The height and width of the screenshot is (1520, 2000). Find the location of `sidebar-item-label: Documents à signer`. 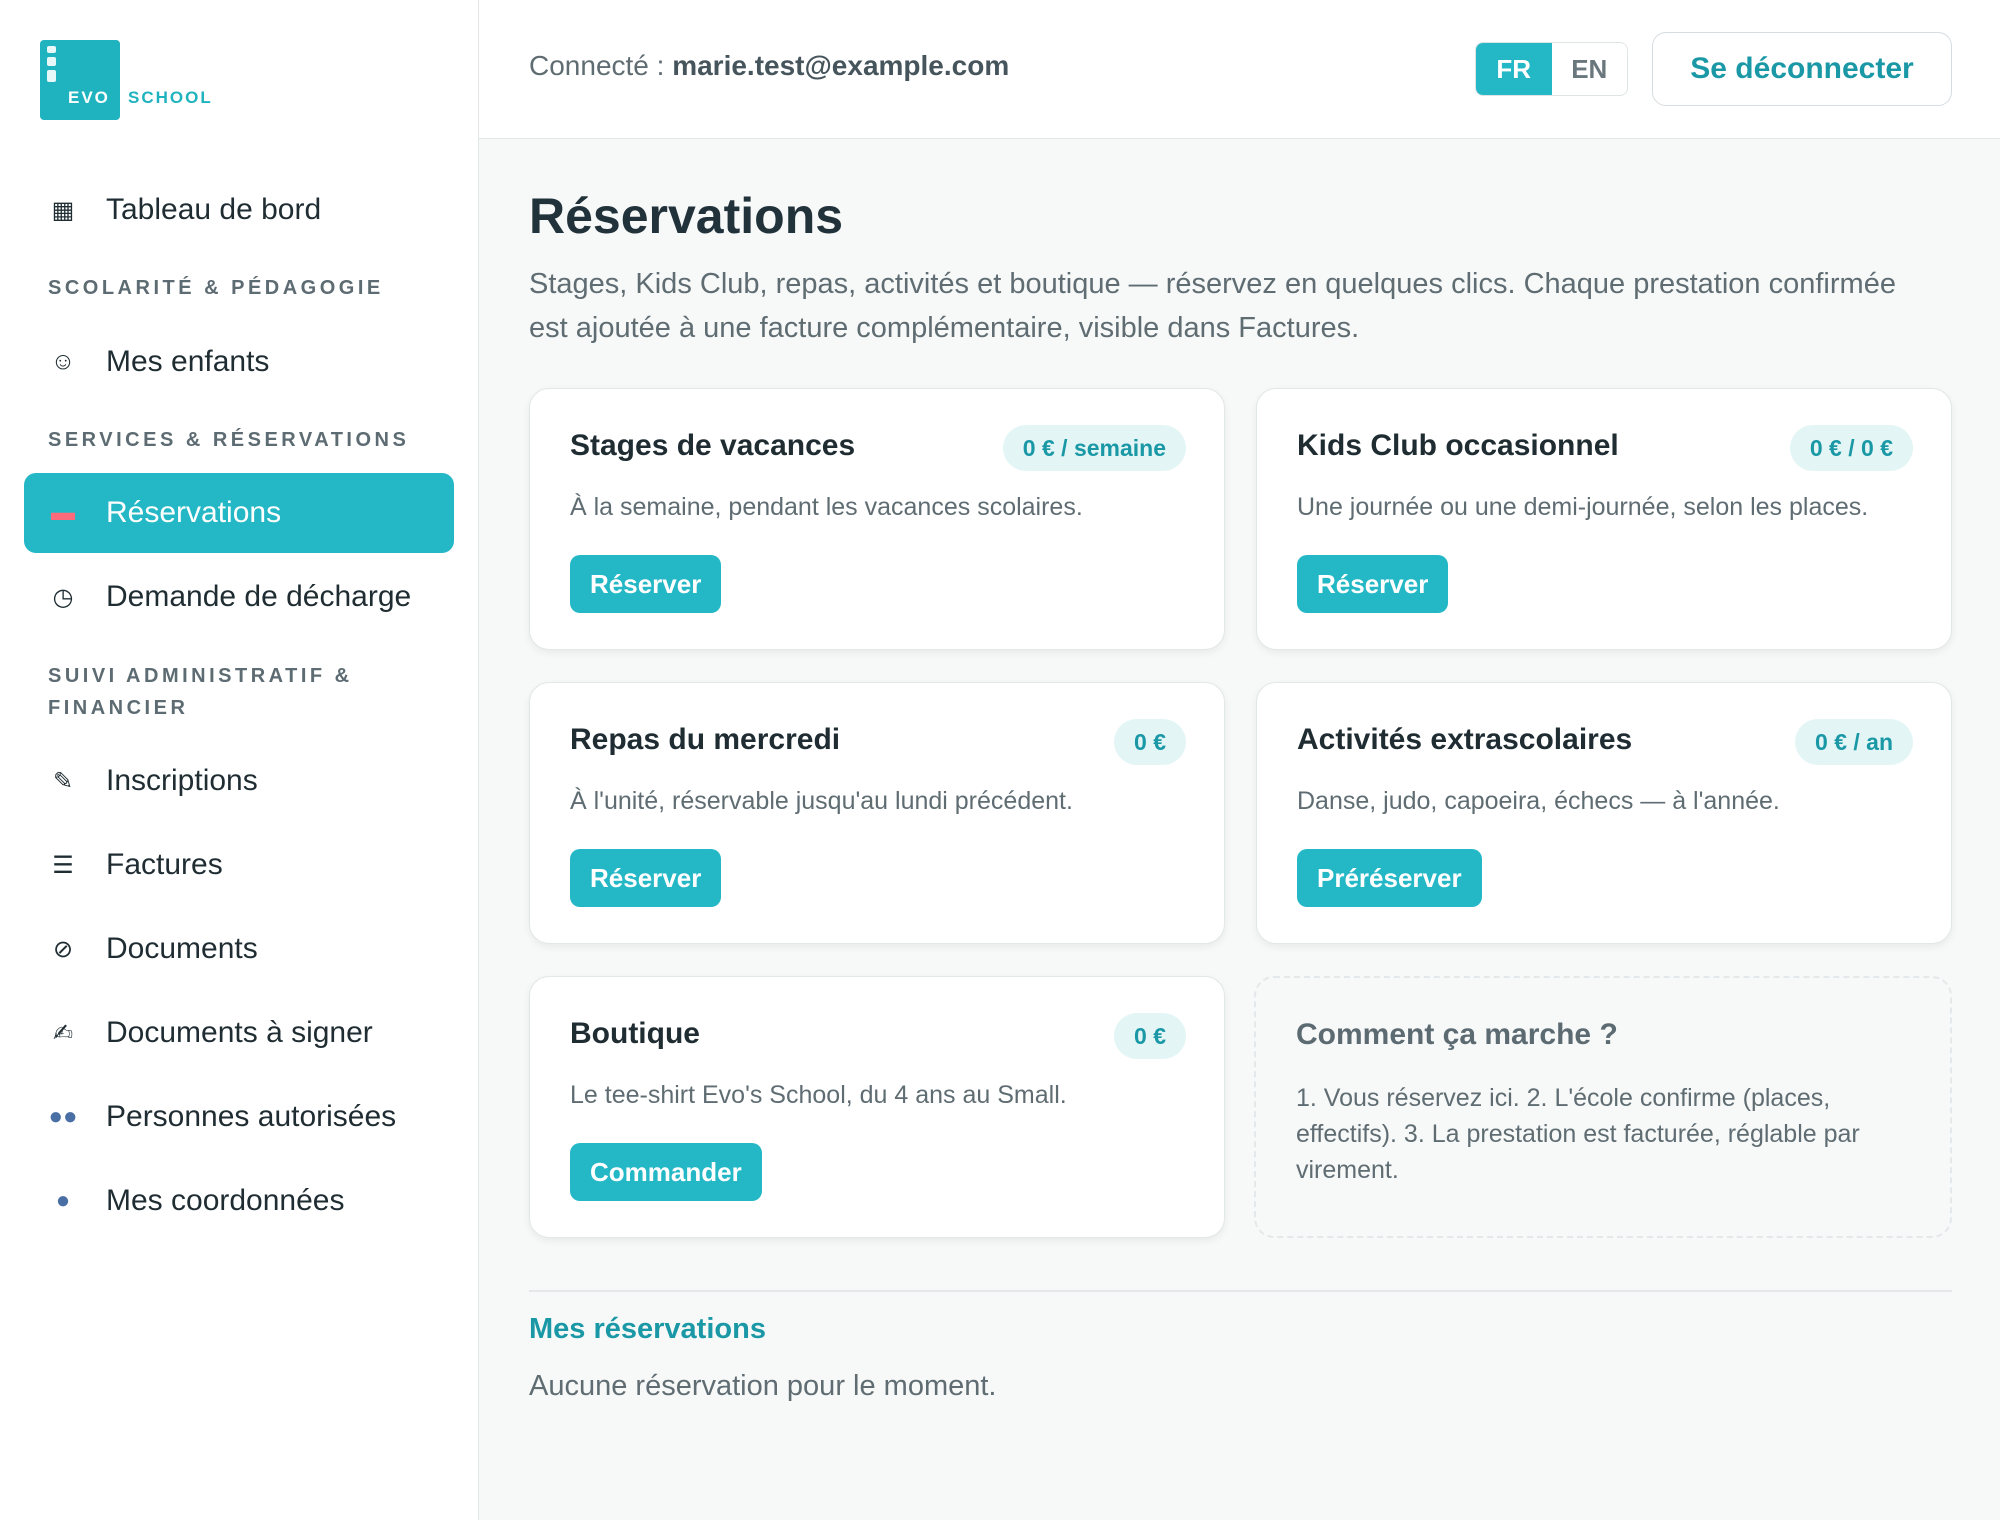

sidebar-item-label: Documents à signer is located at coordinates (239, 1032).